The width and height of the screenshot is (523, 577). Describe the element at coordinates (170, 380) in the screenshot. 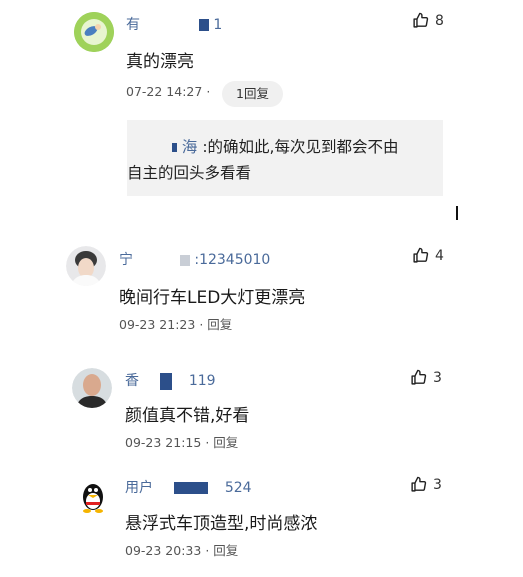

I see `username: 香 119` at that location.